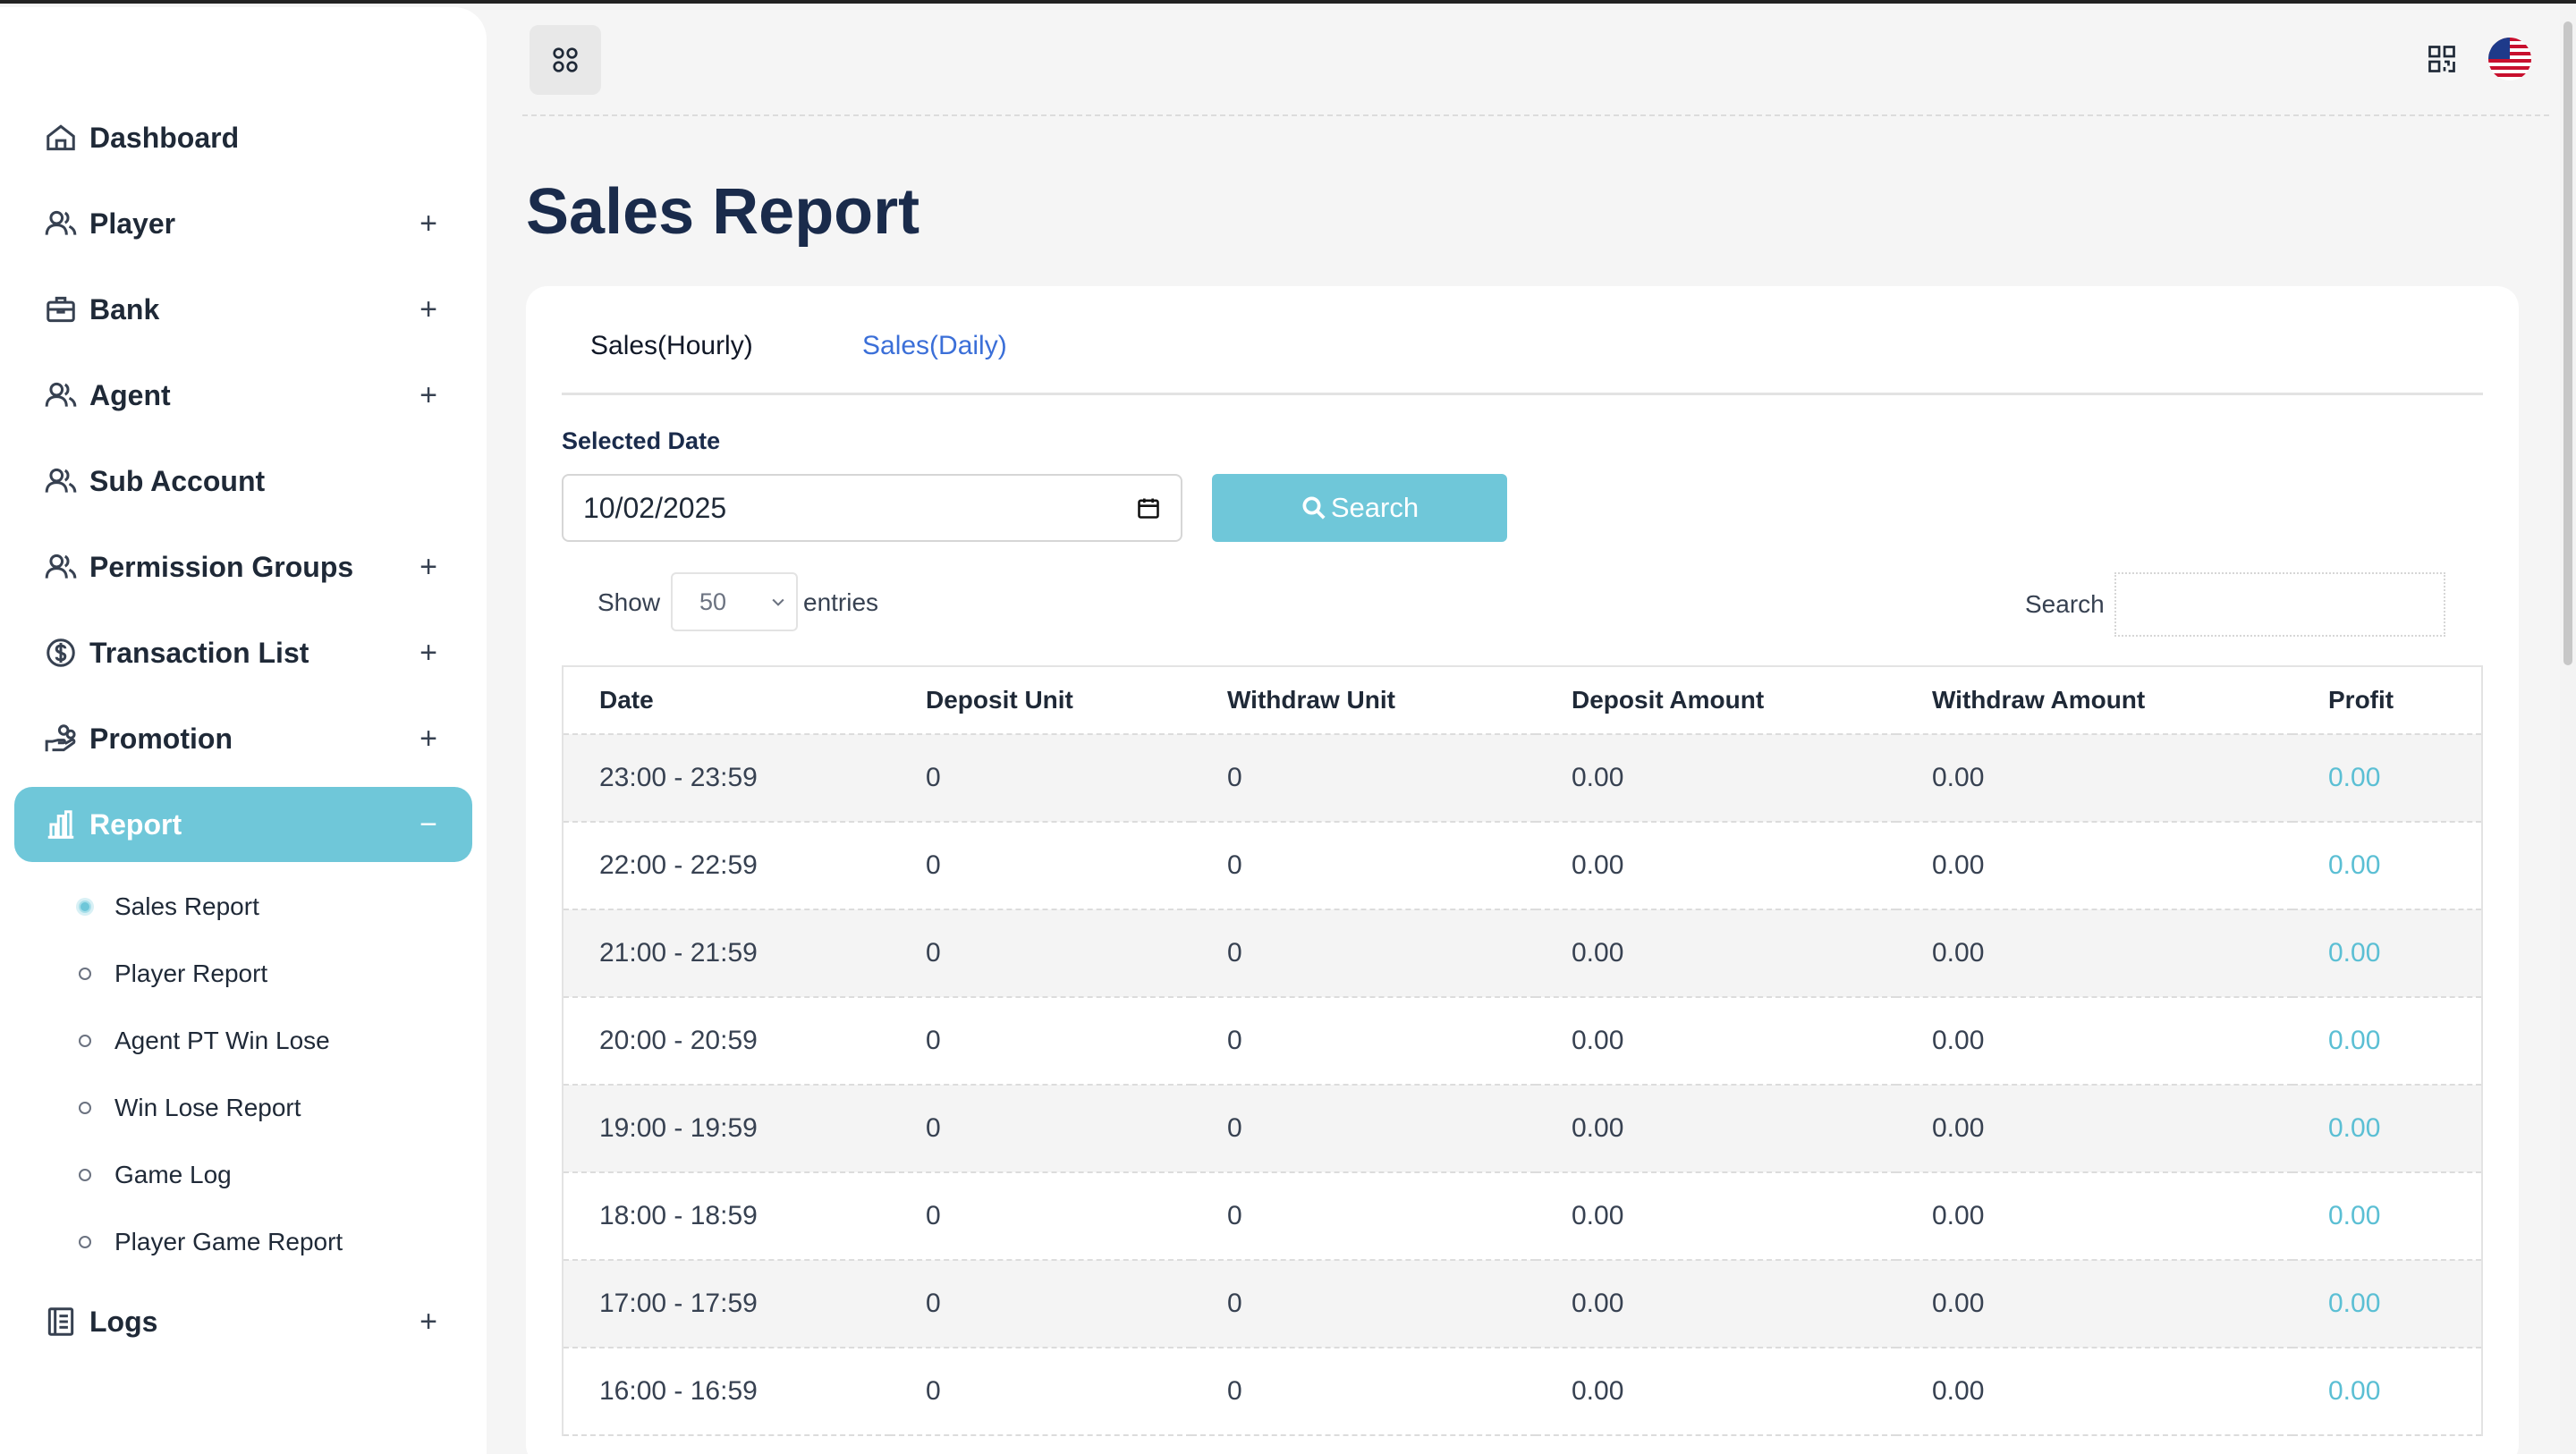 This screenshot has width=2576, height=1454. What do you see at coordinates (1716, 700) in the screenshot?
I see `column-header-deposit-amount: Deposit Amount` at bounding box center [1716, 700].